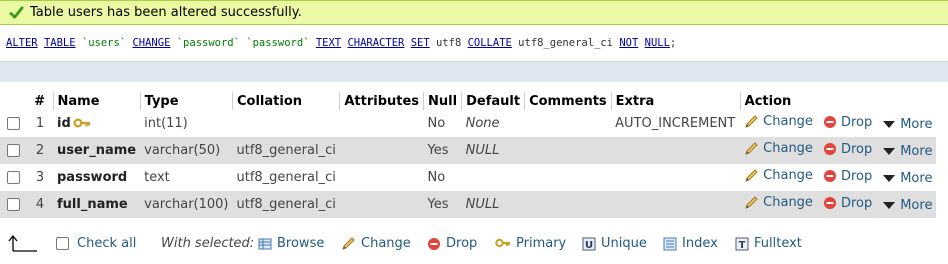 The width and height of the screenshot is (948, 264). I want to click on cell-default, so click(493, 177).